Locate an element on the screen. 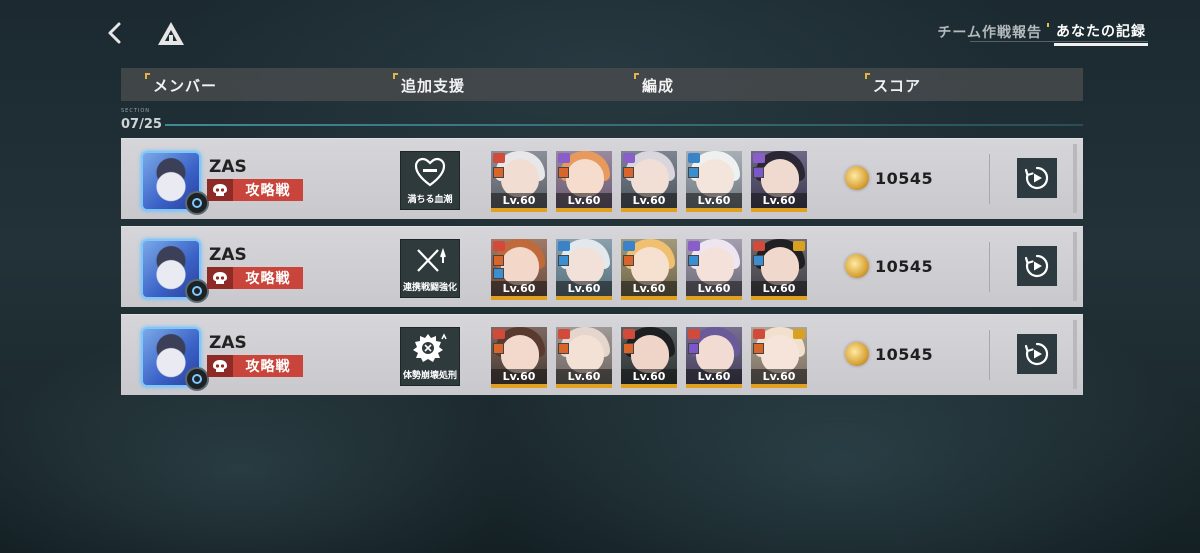  header-member: メンバー is located at coordinates (181, 84).